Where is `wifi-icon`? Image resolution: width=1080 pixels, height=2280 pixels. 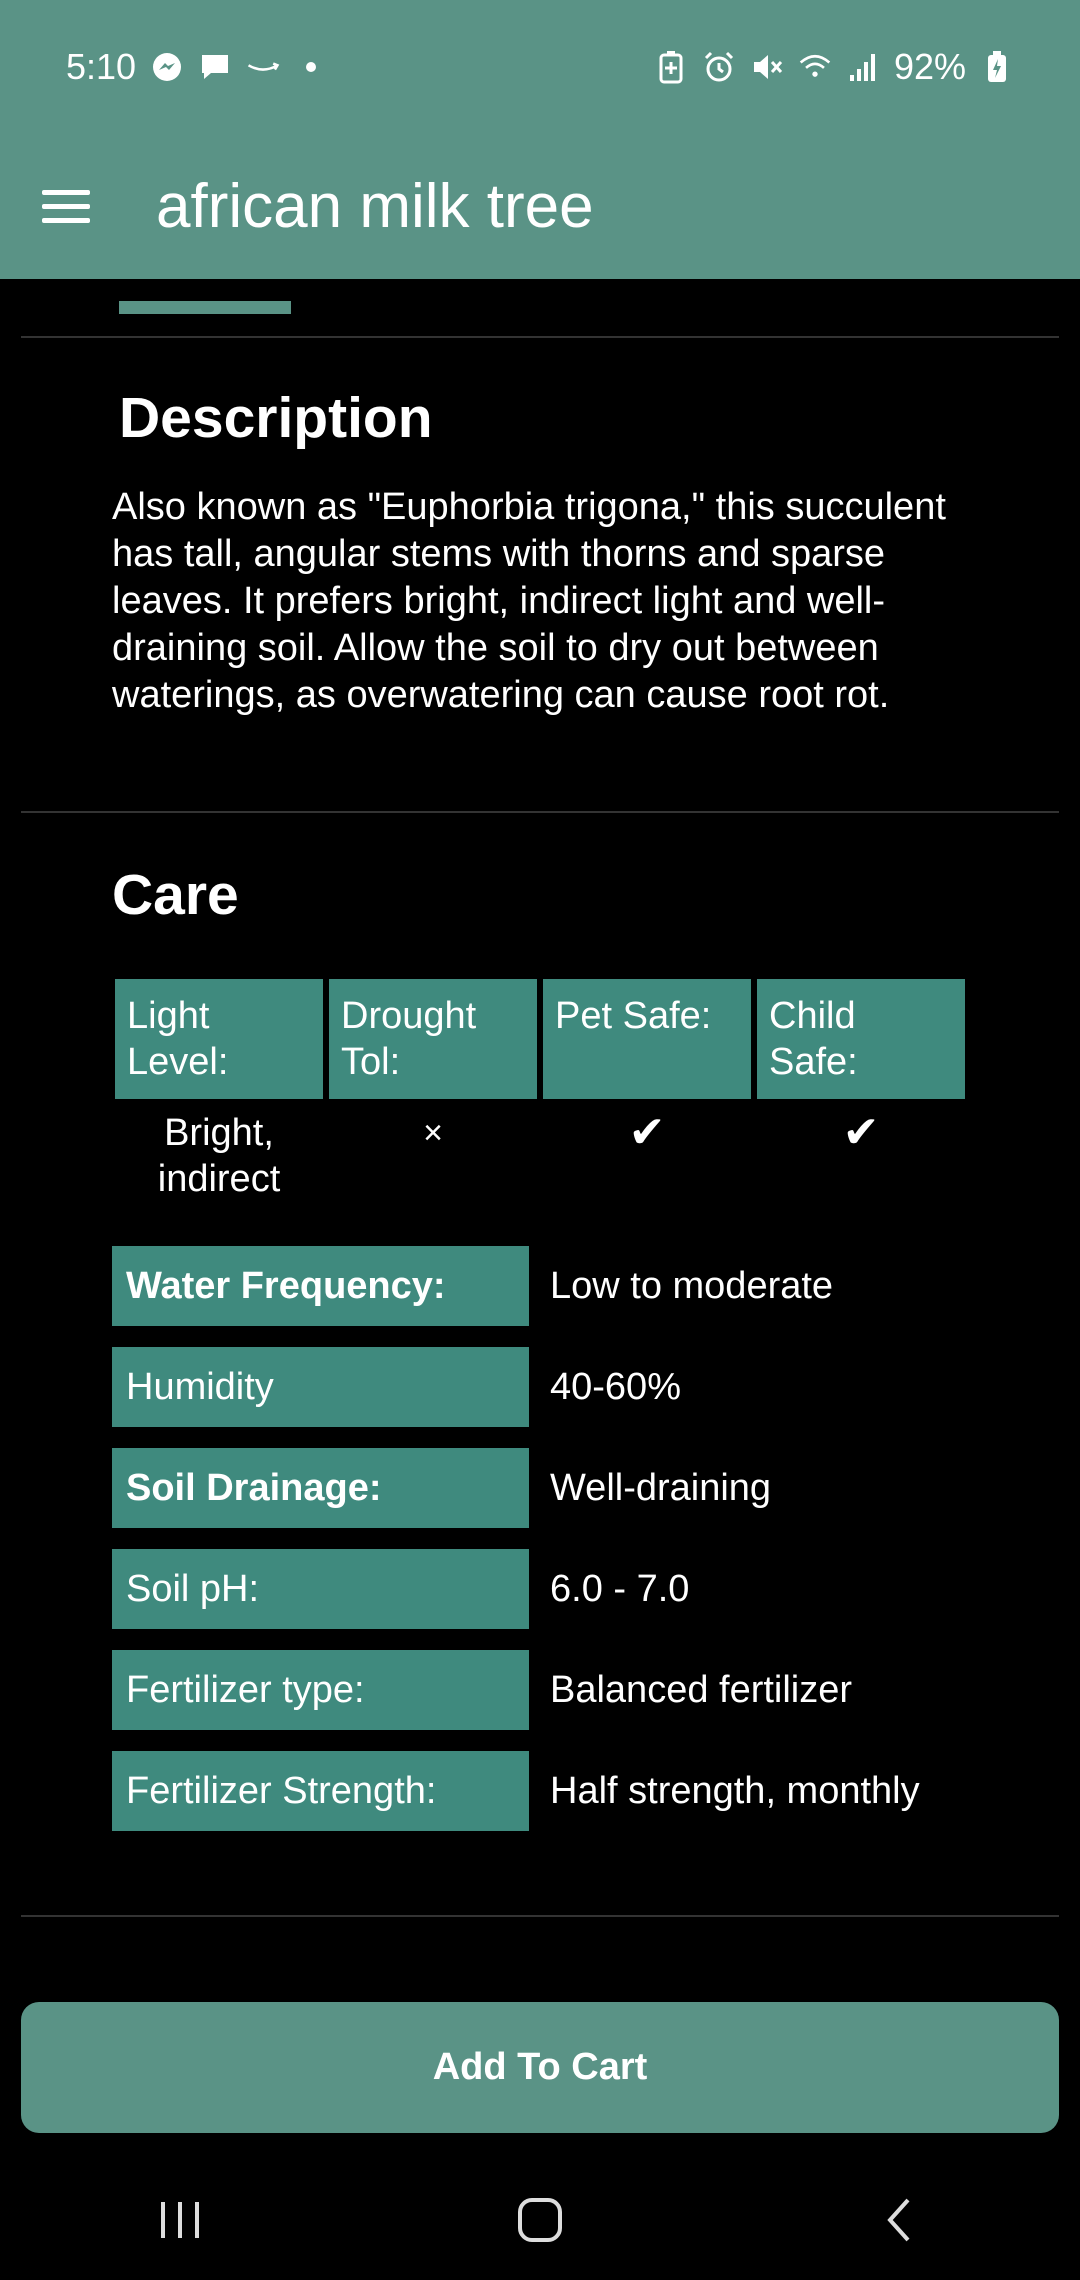 wifi-icon is located at coordinates (815, 67).